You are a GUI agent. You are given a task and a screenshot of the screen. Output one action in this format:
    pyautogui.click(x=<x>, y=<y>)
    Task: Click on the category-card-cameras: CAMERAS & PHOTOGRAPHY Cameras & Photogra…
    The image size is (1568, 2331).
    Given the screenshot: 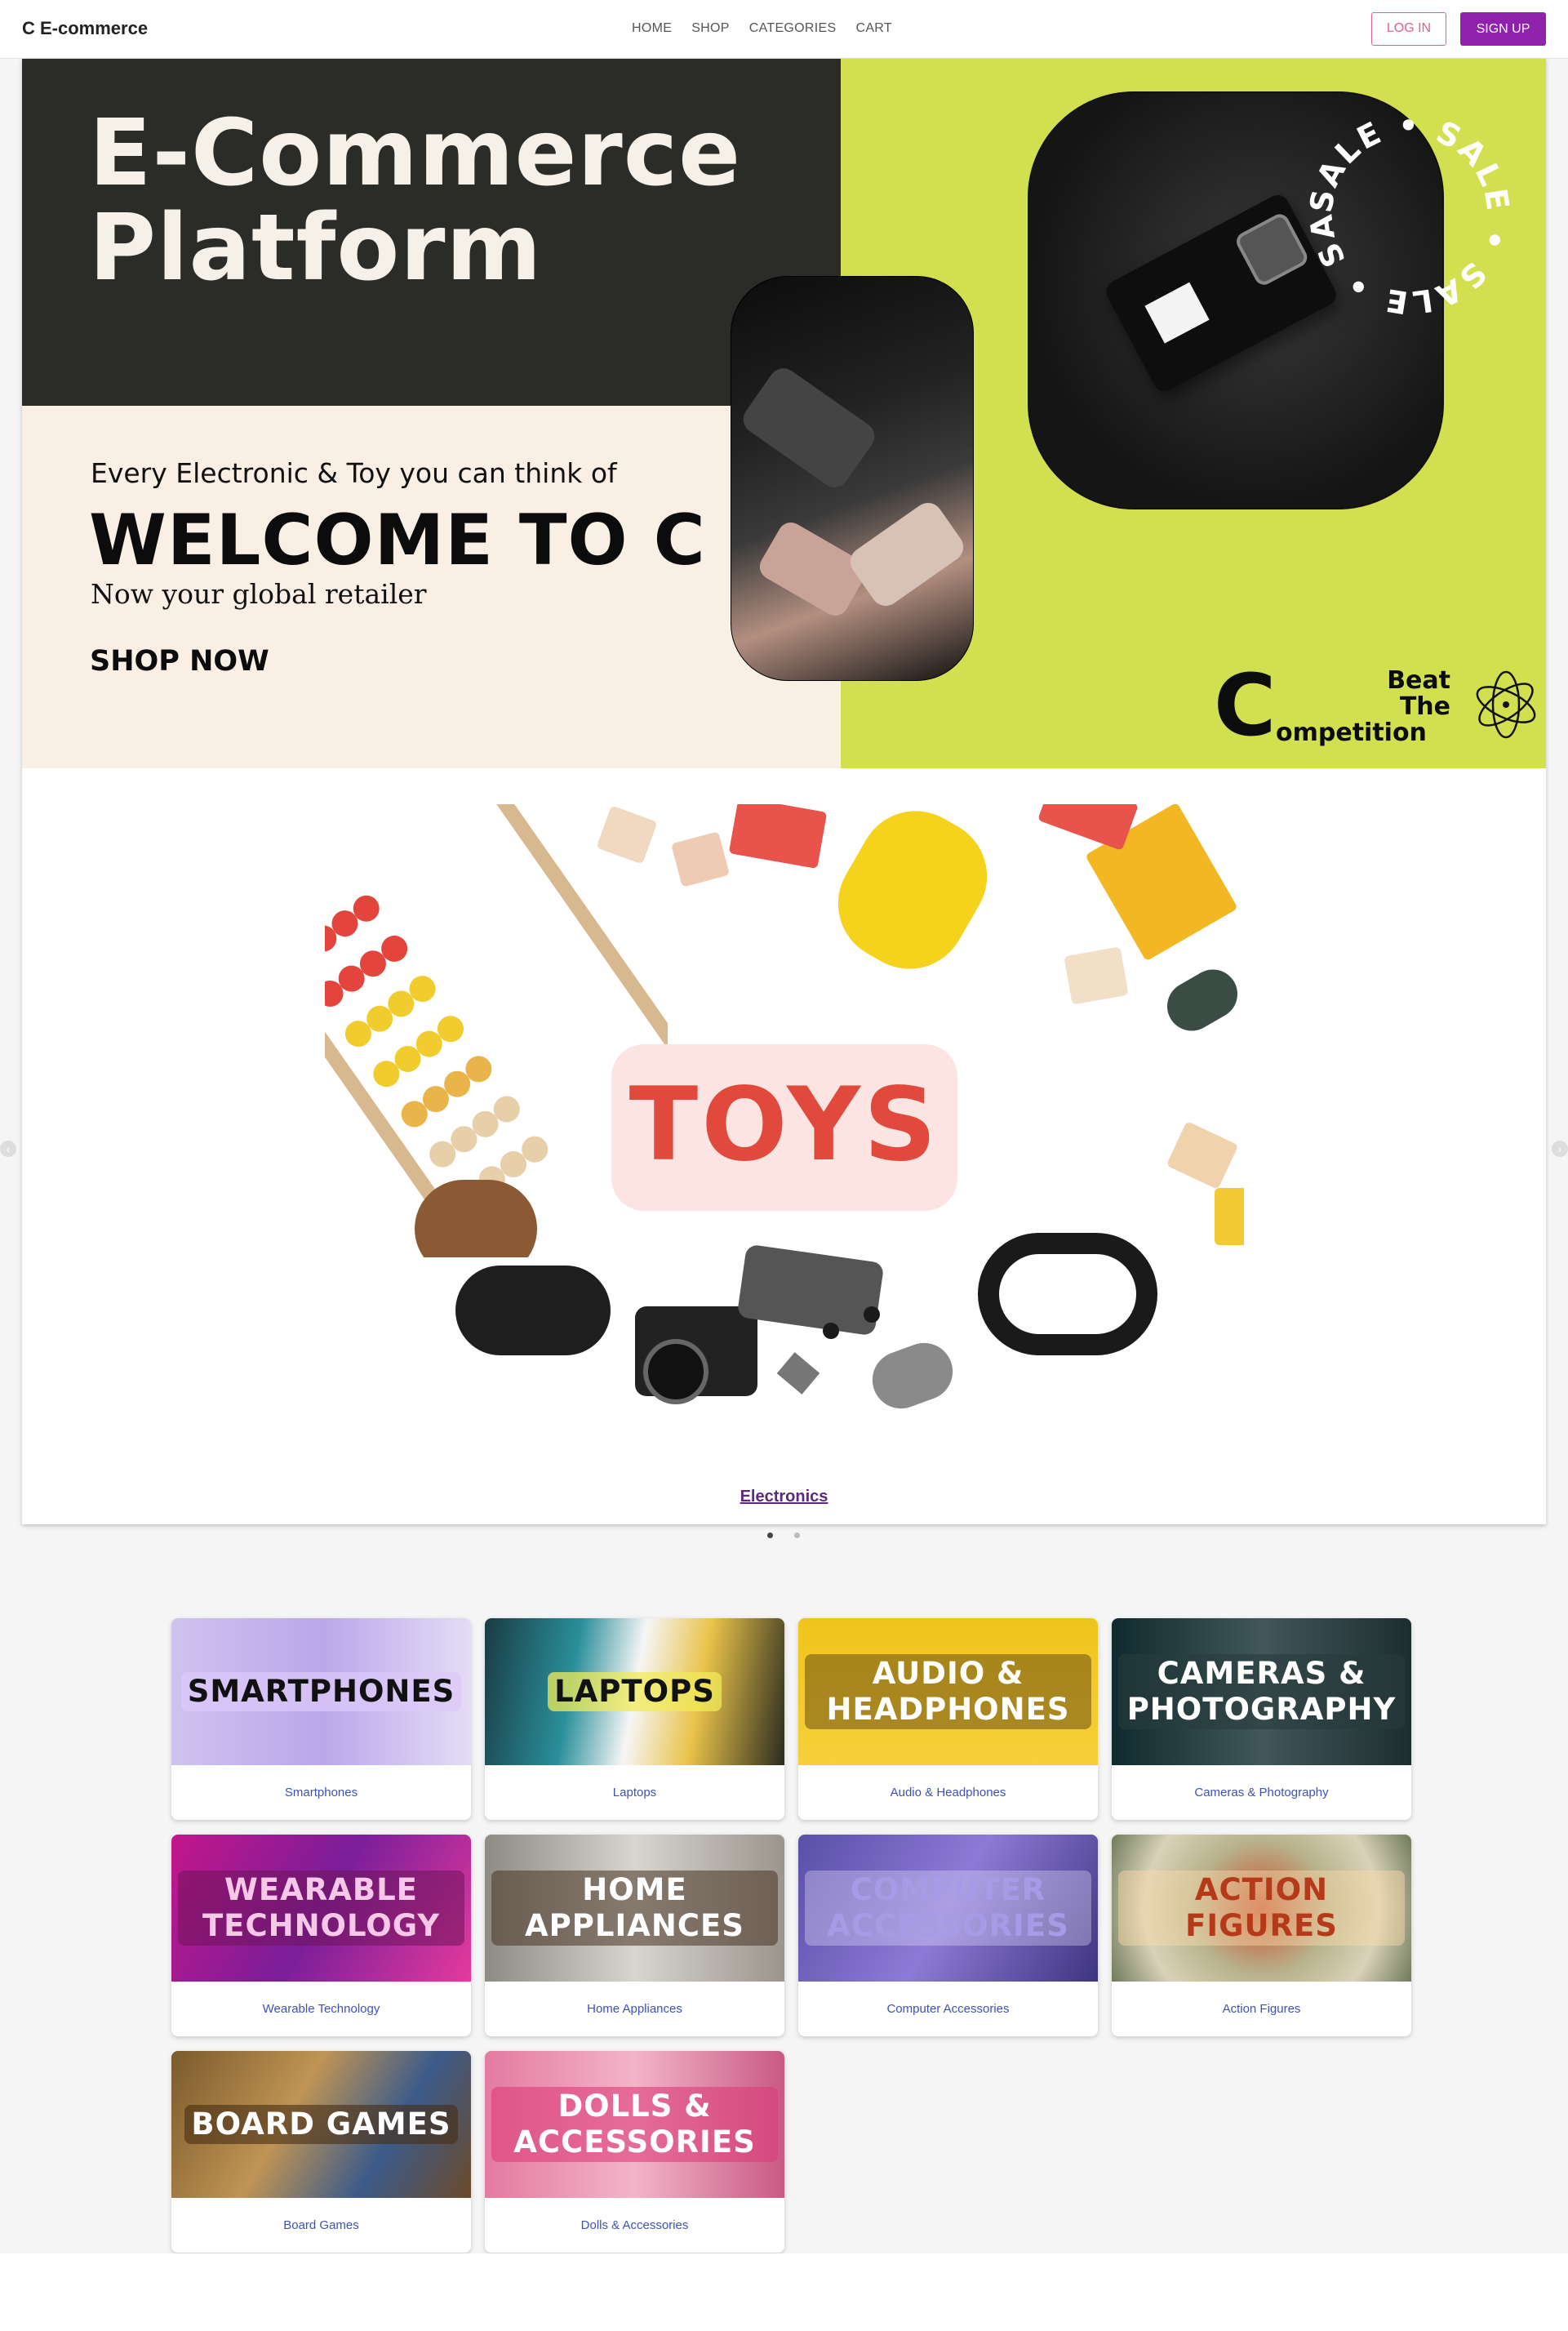 What is the action you would take?
    pyautogui.click(x=1261, y=1719)
    